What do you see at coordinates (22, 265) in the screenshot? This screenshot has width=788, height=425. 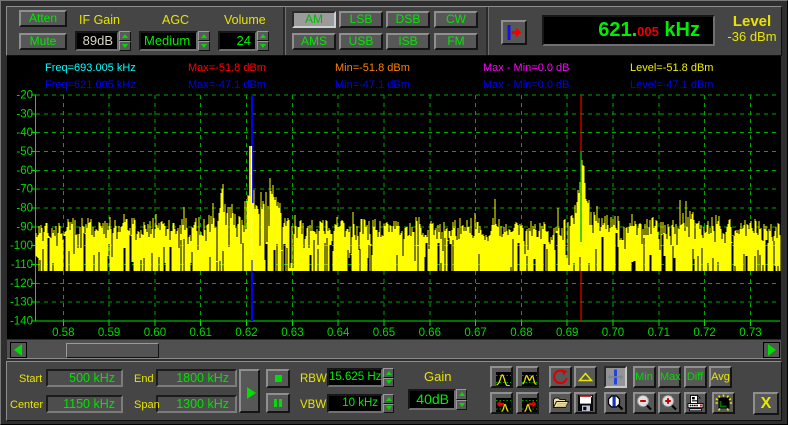 I see `svg-text: -110` at bounding box center [22, 265].